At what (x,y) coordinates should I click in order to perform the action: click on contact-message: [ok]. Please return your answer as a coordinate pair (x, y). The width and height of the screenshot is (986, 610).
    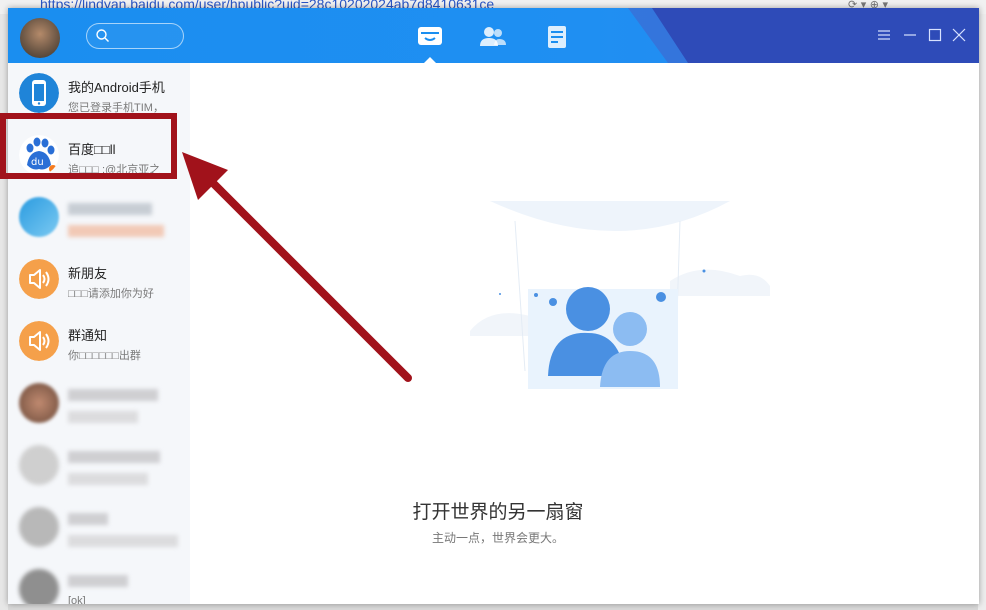
    Looking at the image, I should click on (77, 599).